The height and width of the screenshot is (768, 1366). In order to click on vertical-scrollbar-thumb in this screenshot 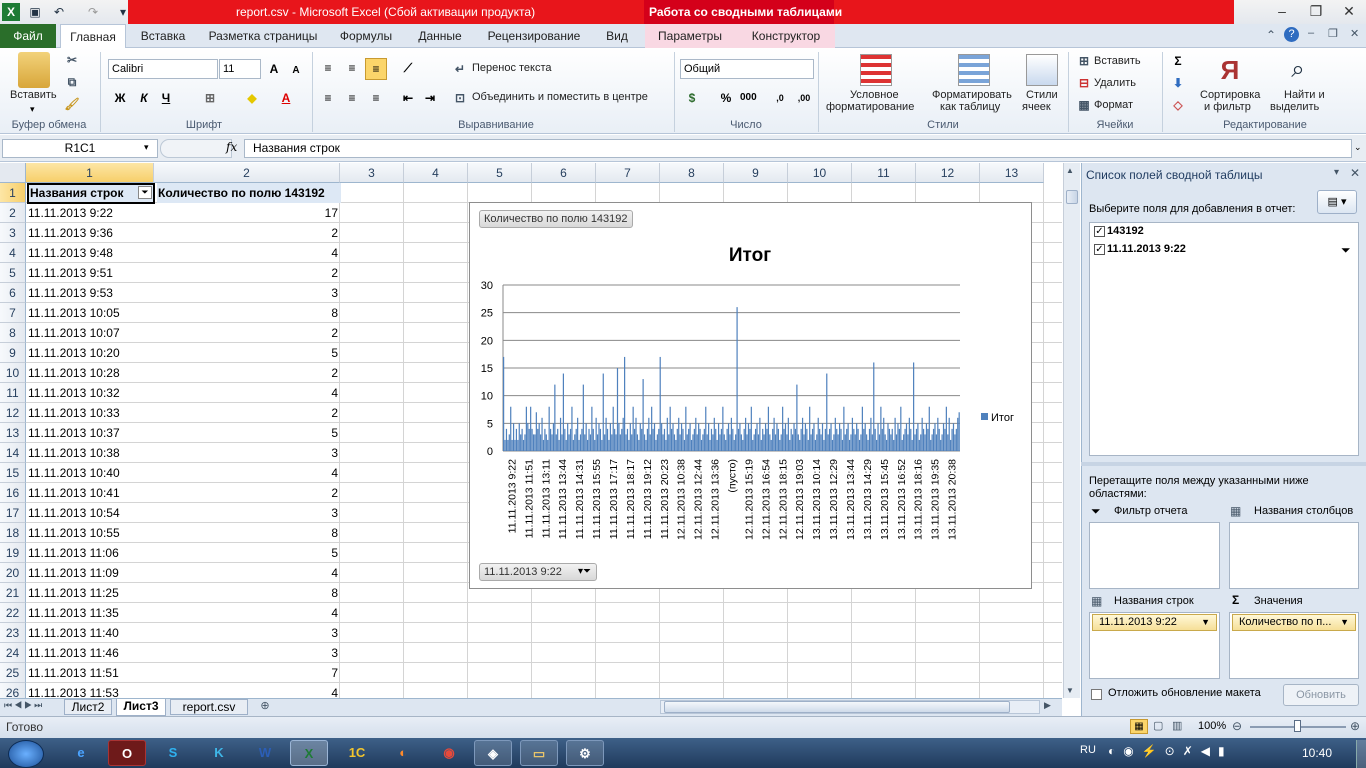, I will do `click(1072, 197)`.